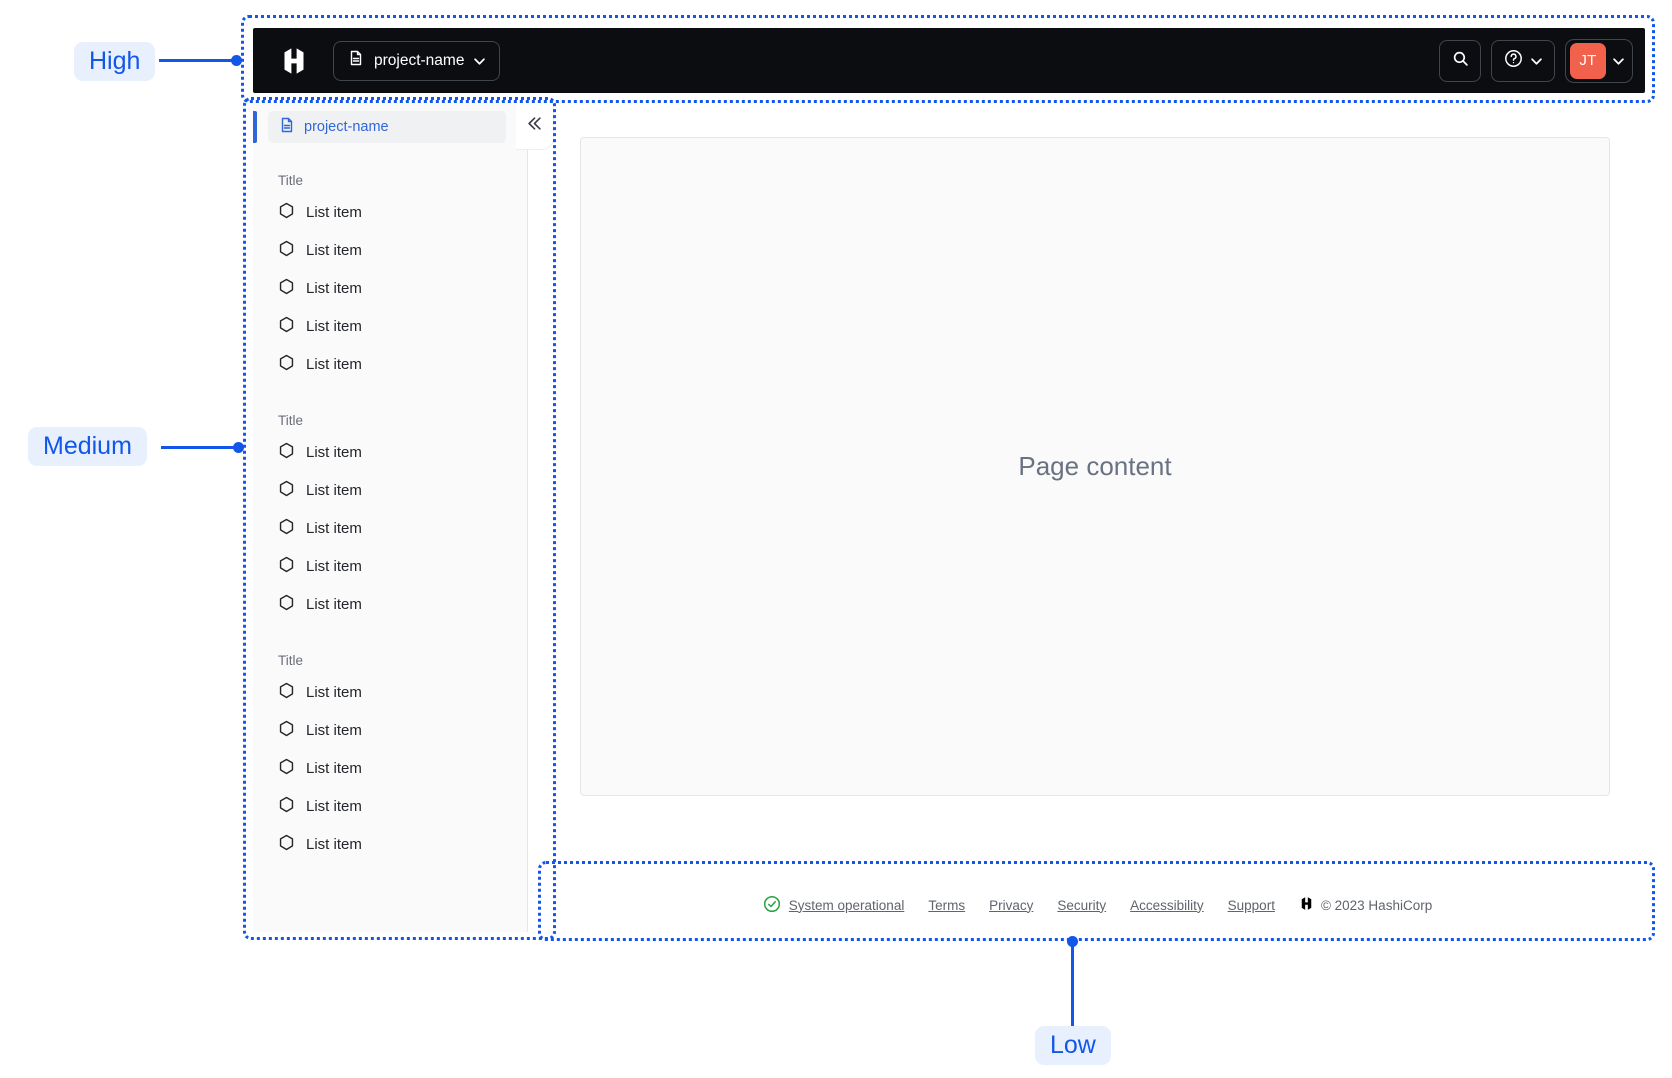 The width and height of the screenshot is (1672, 1078). Describe the element at coordinates (1073, 1045) in the screenshot. I see `priority-label-low: Low` at that location.